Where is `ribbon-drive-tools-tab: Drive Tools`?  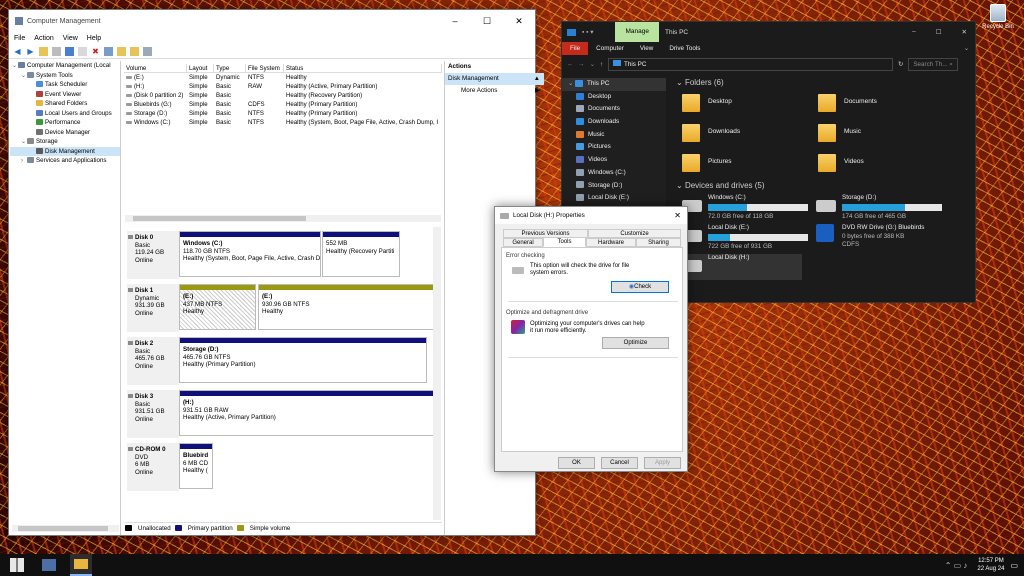
ribbon-drive-tools-tab: Drive Tools is located at coordinates (684, 48).